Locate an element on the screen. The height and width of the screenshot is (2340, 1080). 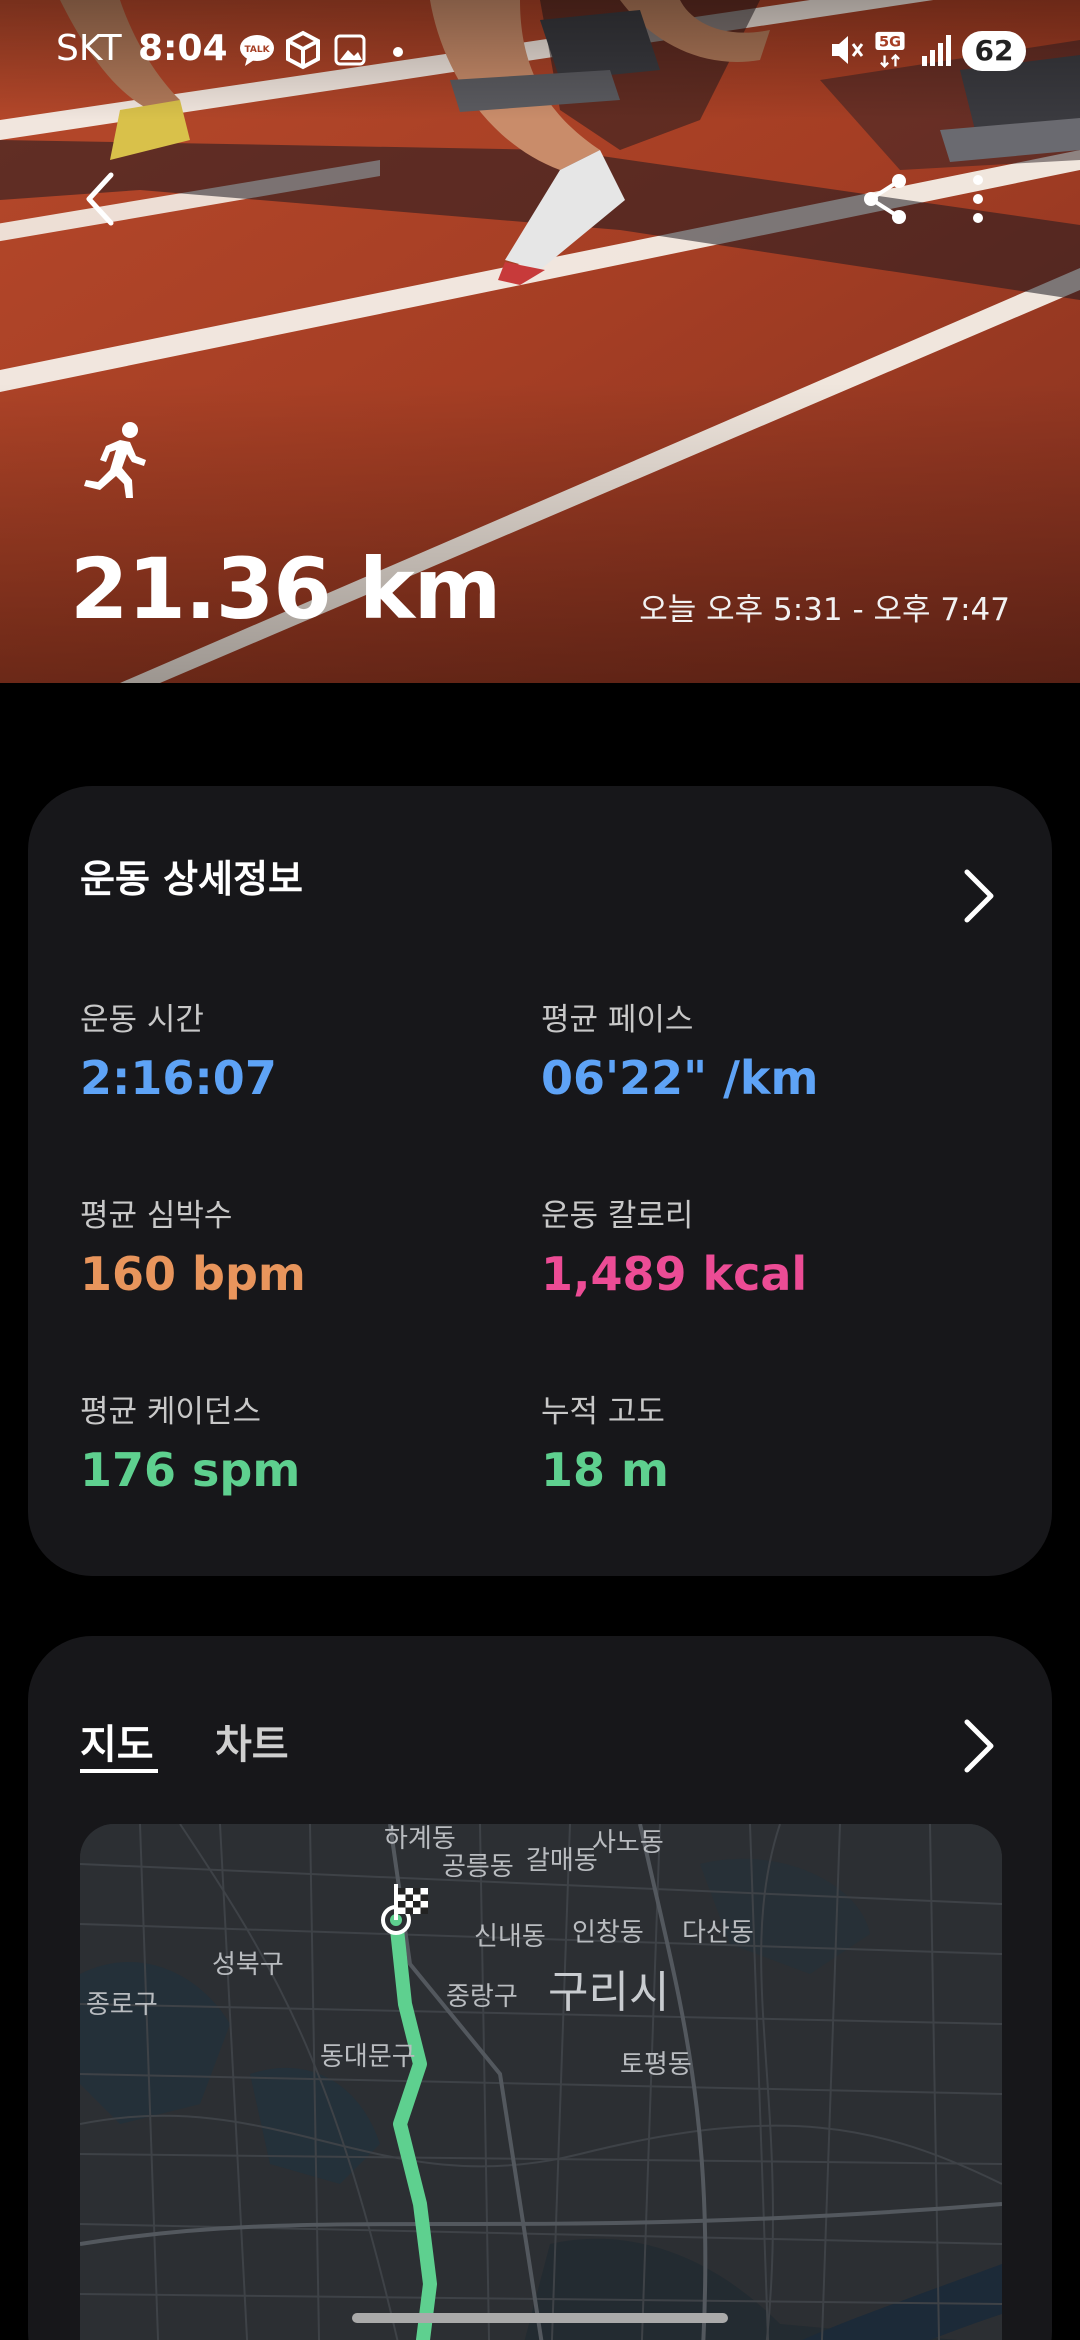
active-tab-indicator is located at coordinates (119, 1771).